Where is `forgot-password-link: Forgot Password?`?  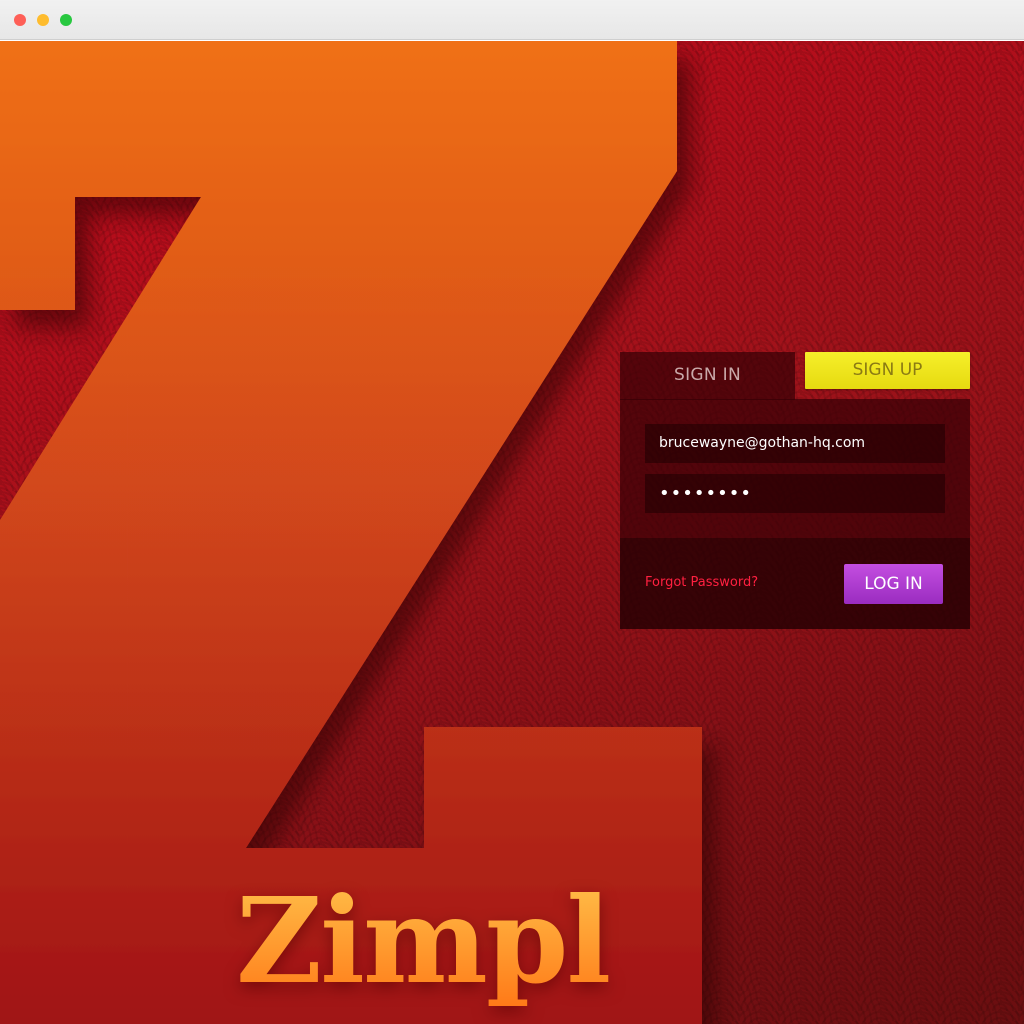 forgot-password-link: Forgot Password? is located at coordinates (701, 582).